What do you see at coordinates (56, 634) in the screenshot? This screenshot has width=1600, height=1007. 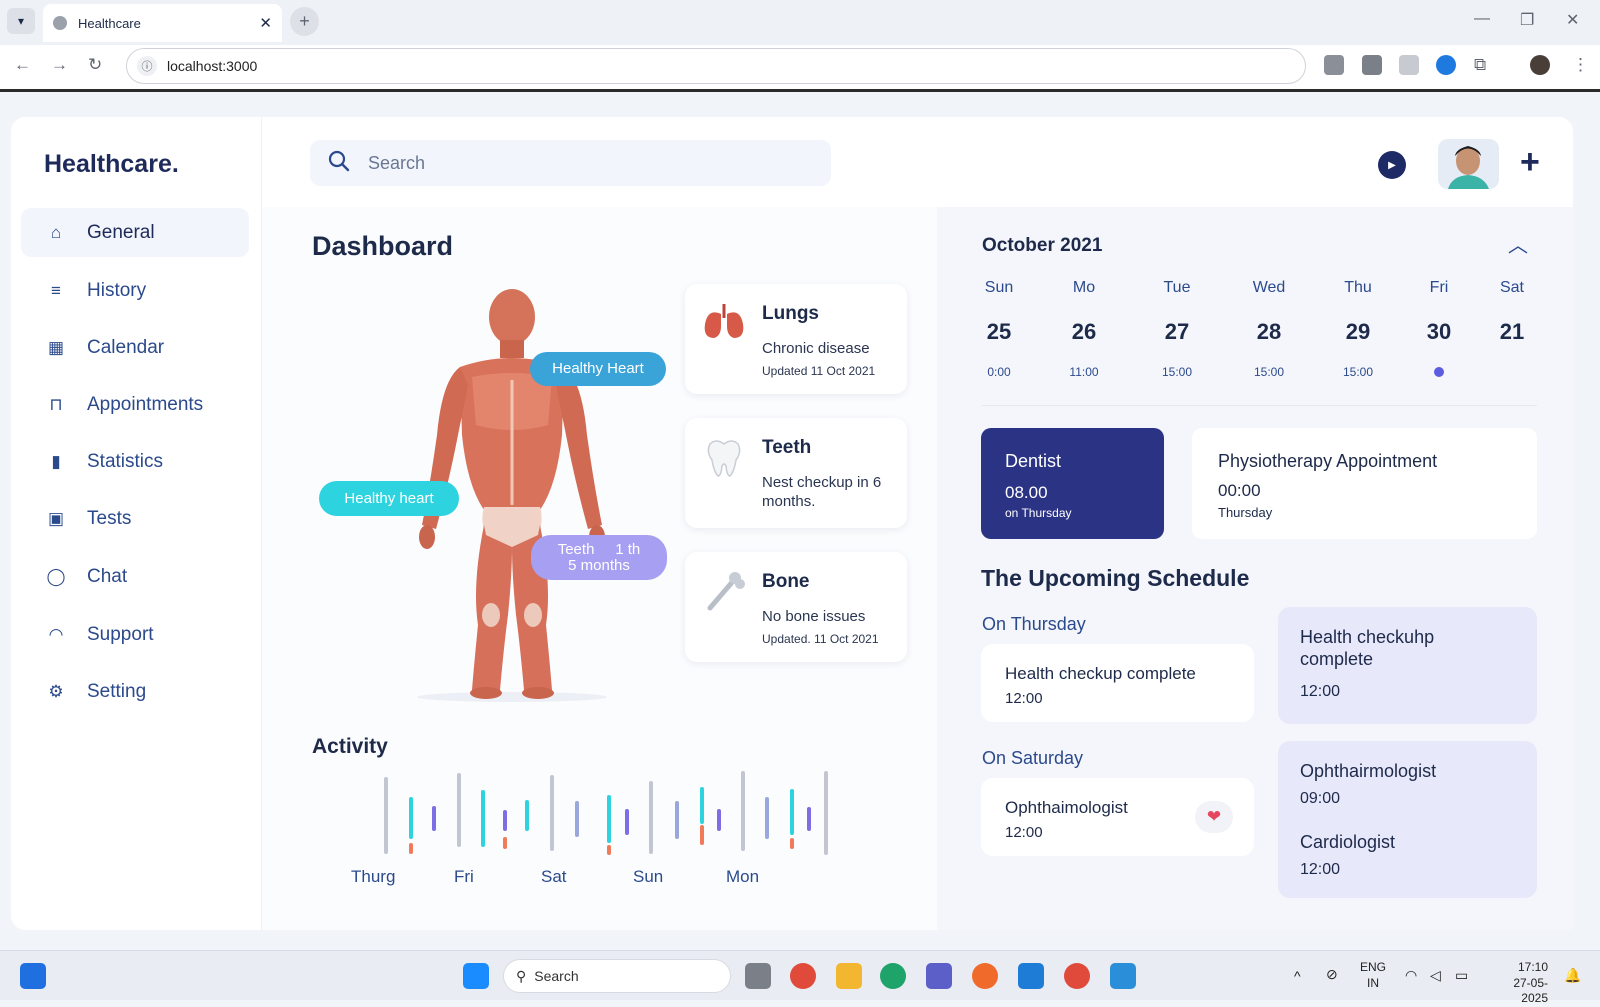 I see `headset-icon: ◠` at bounding box center [56, 634].